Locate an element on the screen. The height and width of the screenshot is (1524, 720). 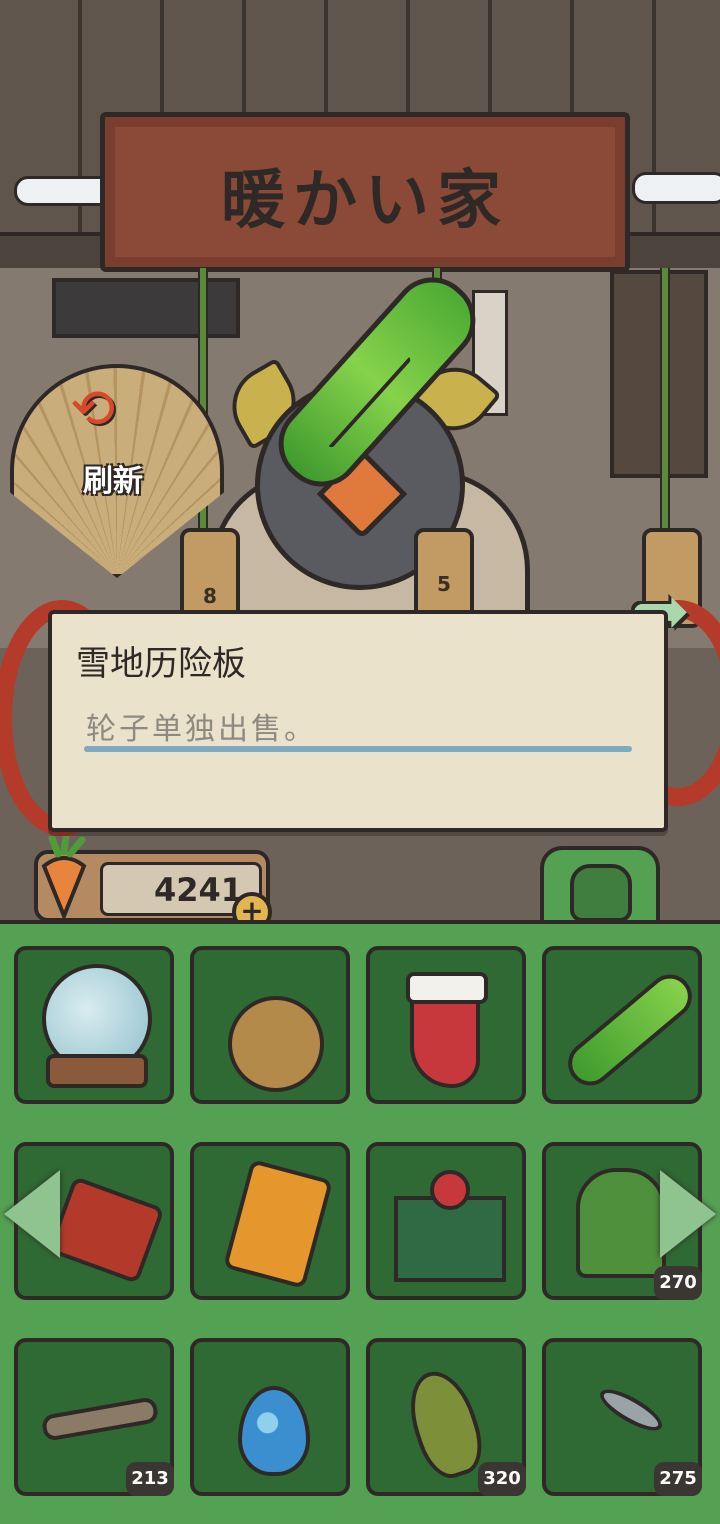
hanging-rope is located at coordinates (665, 403).